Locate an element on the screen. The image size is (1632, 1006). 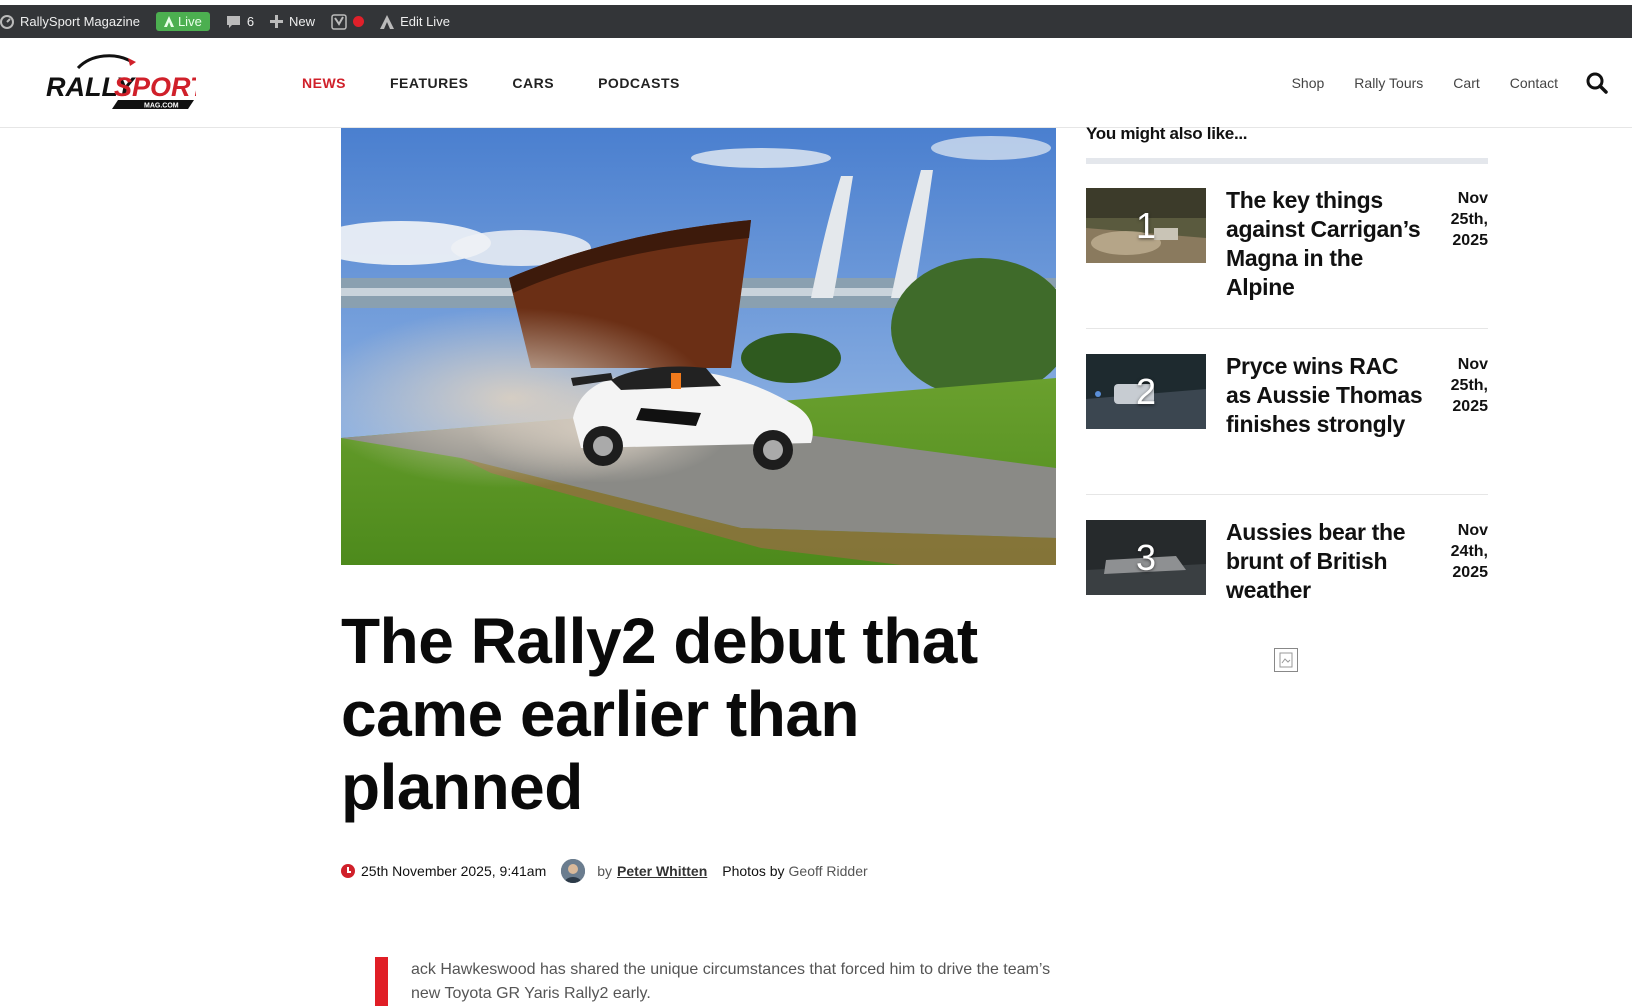
article-date: 25th November 2025, 9:41am is located at coordinates (454, 871).